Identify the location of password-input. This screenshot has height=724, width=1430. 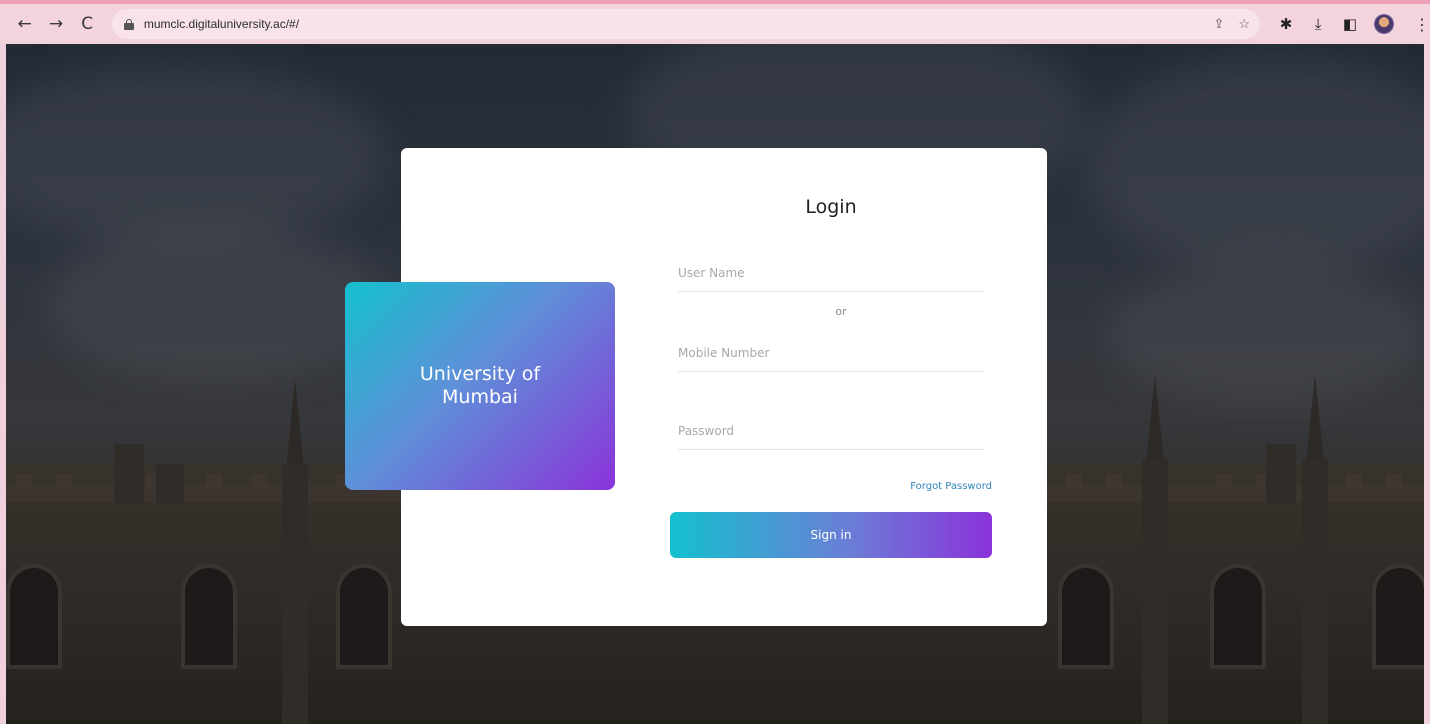
(831, 431).